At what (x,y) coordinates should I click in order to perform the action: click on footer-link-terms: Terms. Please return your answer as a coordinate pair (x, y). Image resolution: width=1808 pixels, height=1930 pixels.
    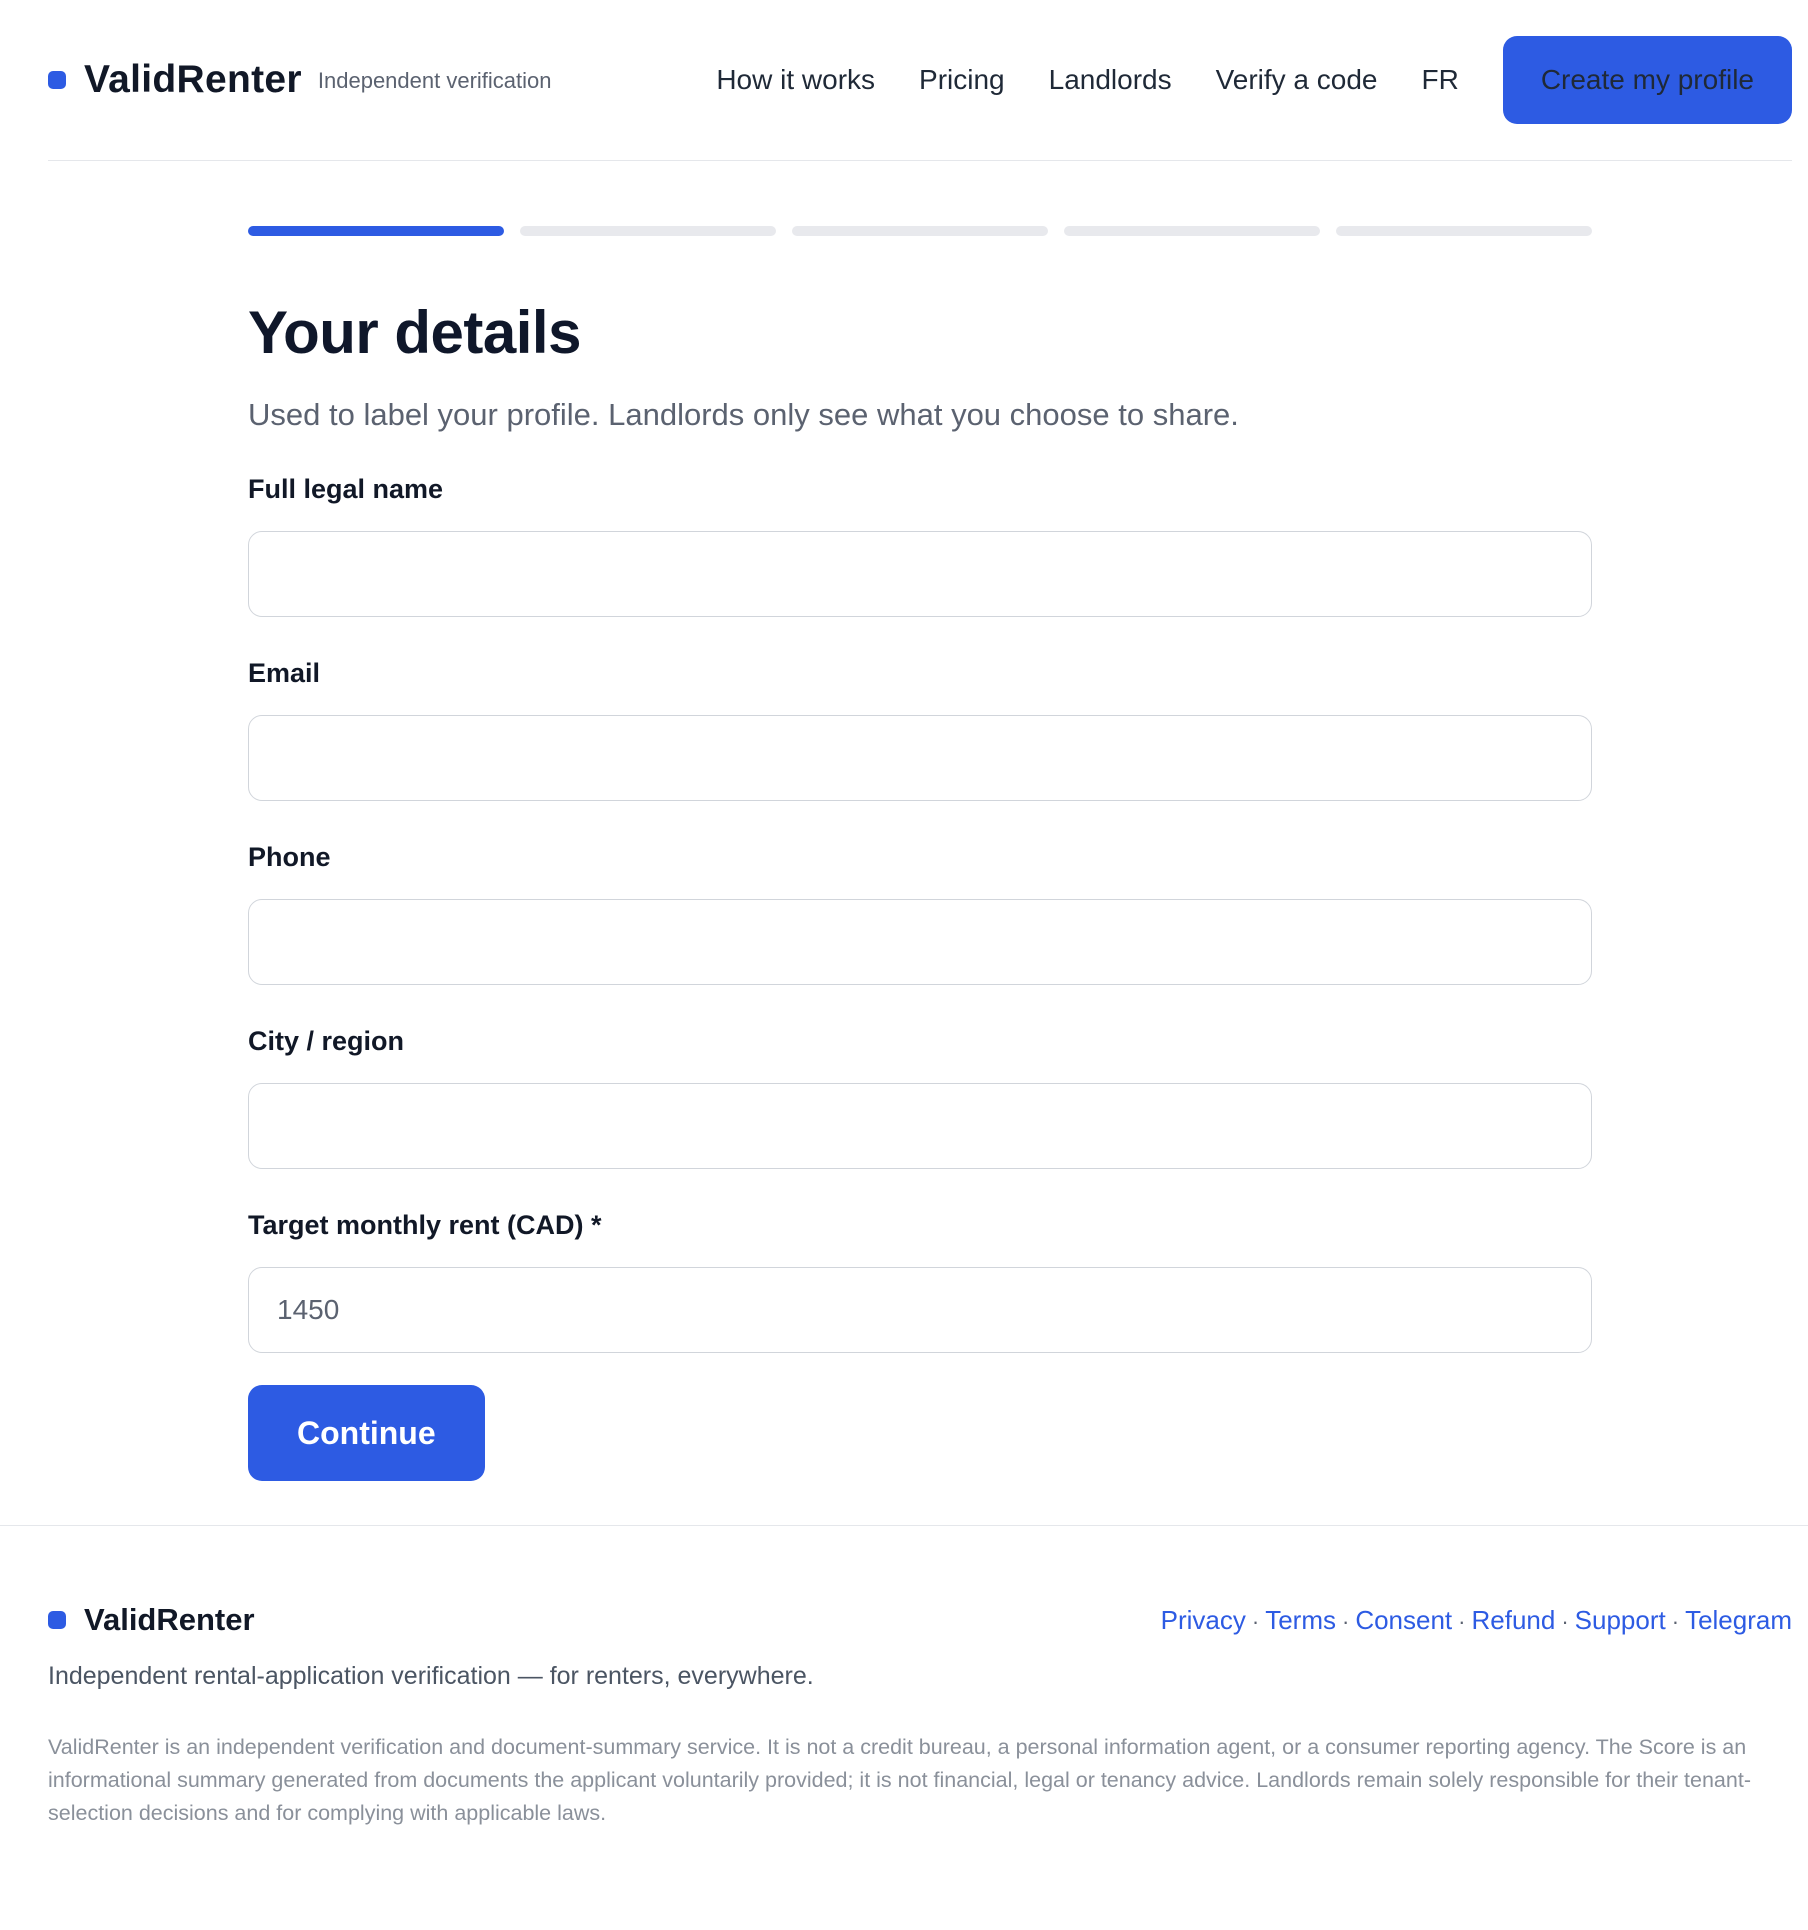
    Looking at the image, I should click on (1300, 1620).